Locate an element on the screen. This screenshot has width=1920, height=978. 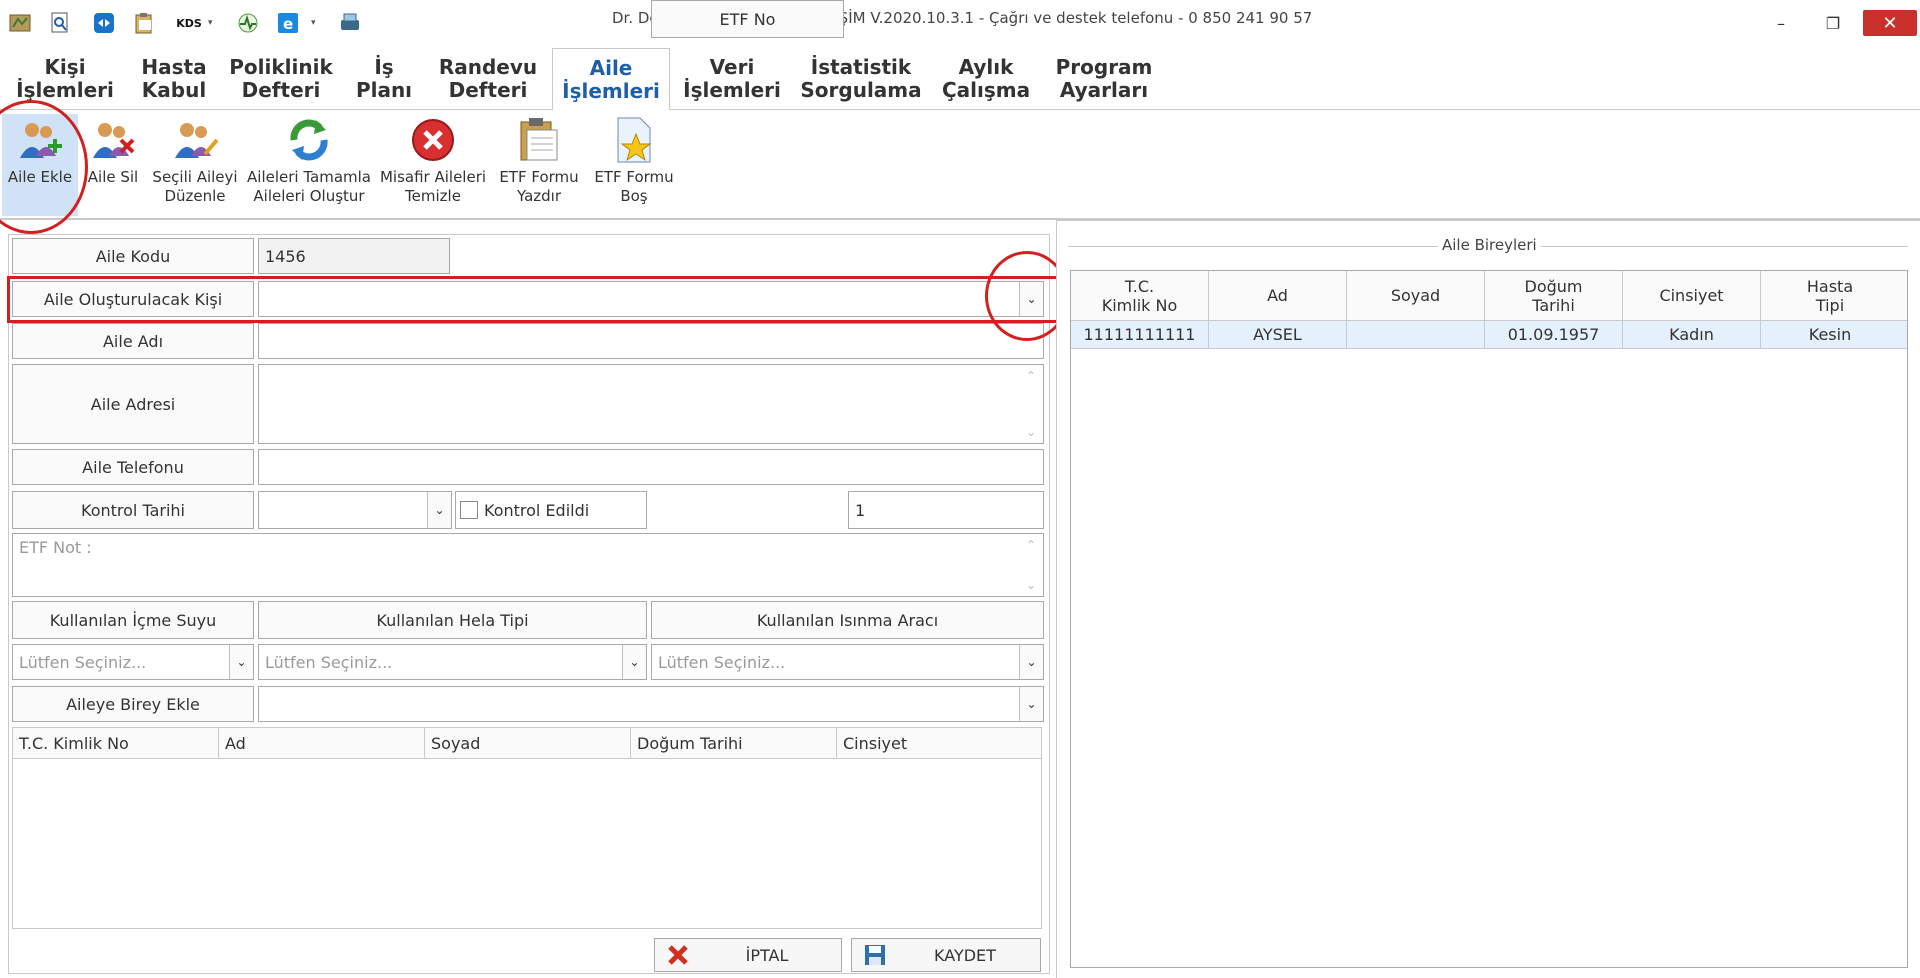
kontrol-tarihi-date-picker: ⌄ is located at coordinates (355, 510).